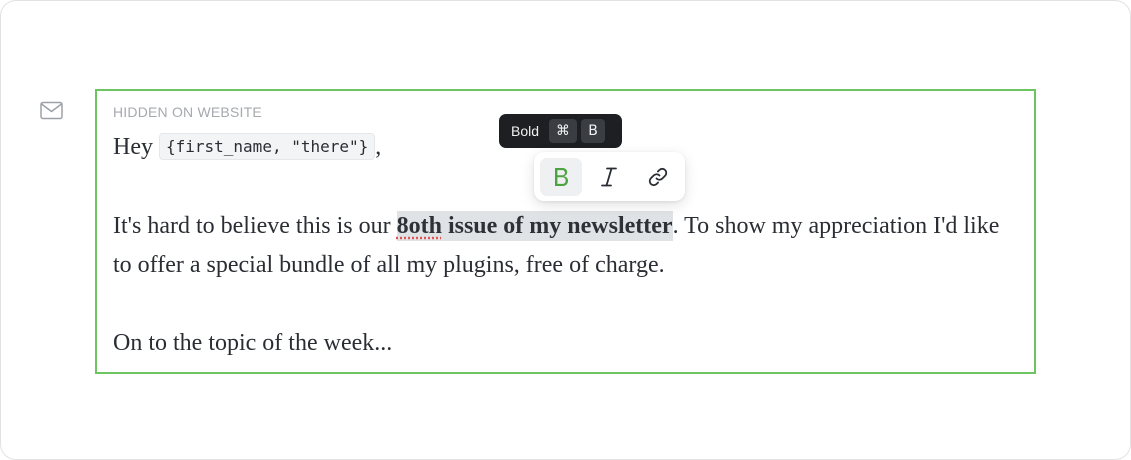 This screenshot has width=1131, height=460. What do you see at coordinates (187, 112) in the screenshot?
I see `hidden-on-website-label: HIDDEN ON WEBSITE` at bounding box center [187, 112].